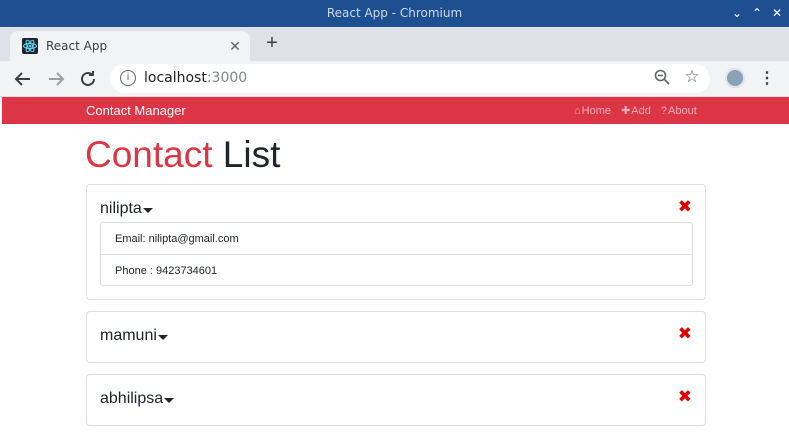 This screenshot has width=789, height=444. What do you see at coordinates (767, 79) in the screenshot?
I see `menu-icon: ⋮` at bounding box center [767, 79].